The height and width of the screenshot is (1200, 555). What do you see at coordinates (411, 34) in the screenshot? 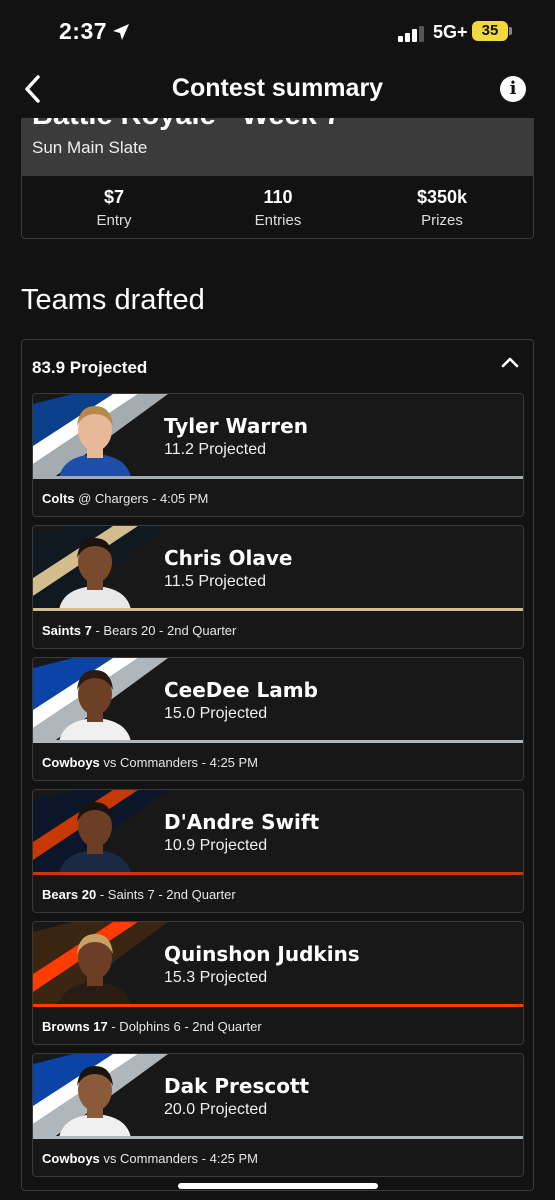
I see `cellular-signal-icon` at bounding box center [411, 34].